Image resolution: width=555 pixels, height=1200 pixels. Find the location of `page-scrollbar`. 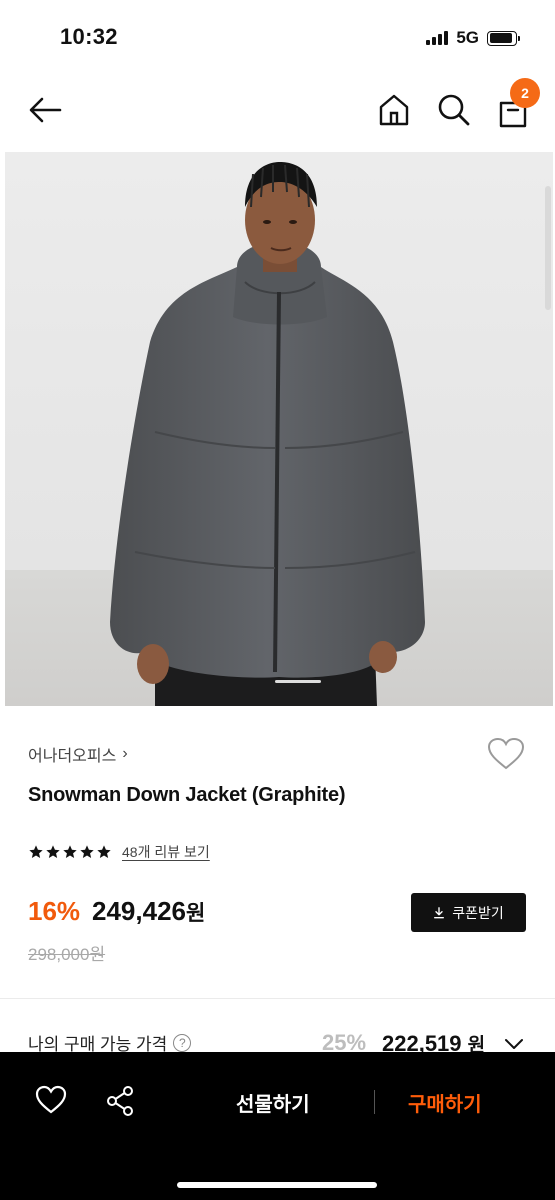

page-scrollbar is located at coordinates (548, 248).